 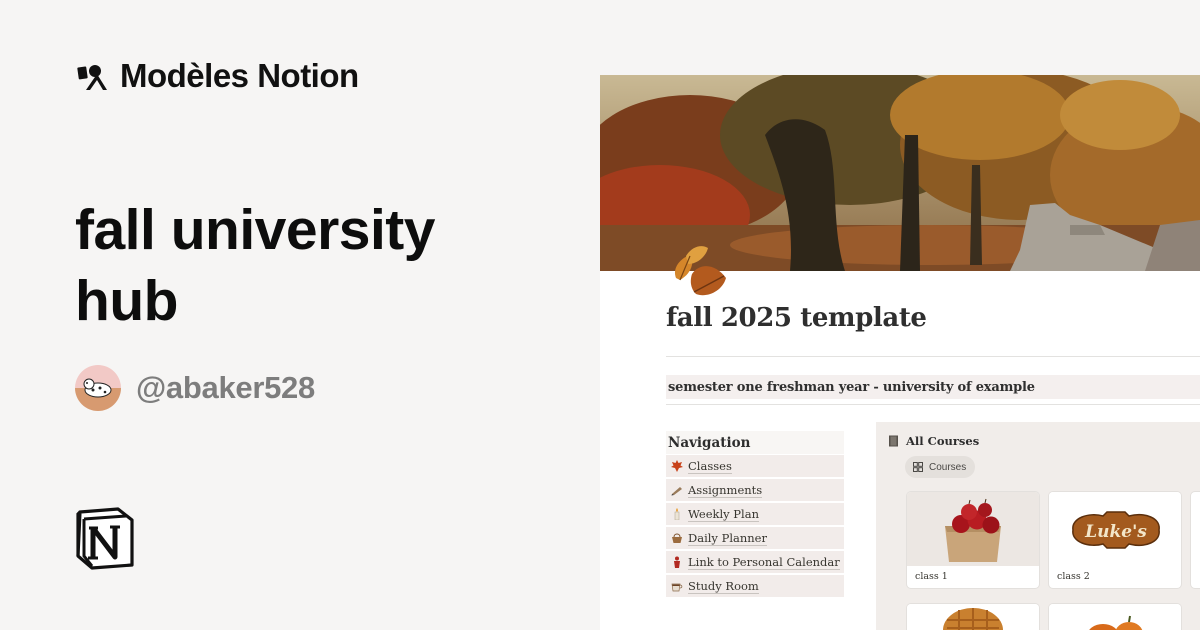 What do you see at coordinates (893, 441) in the screenshot?
I see `book-icon` at bounding box center [893, 441].